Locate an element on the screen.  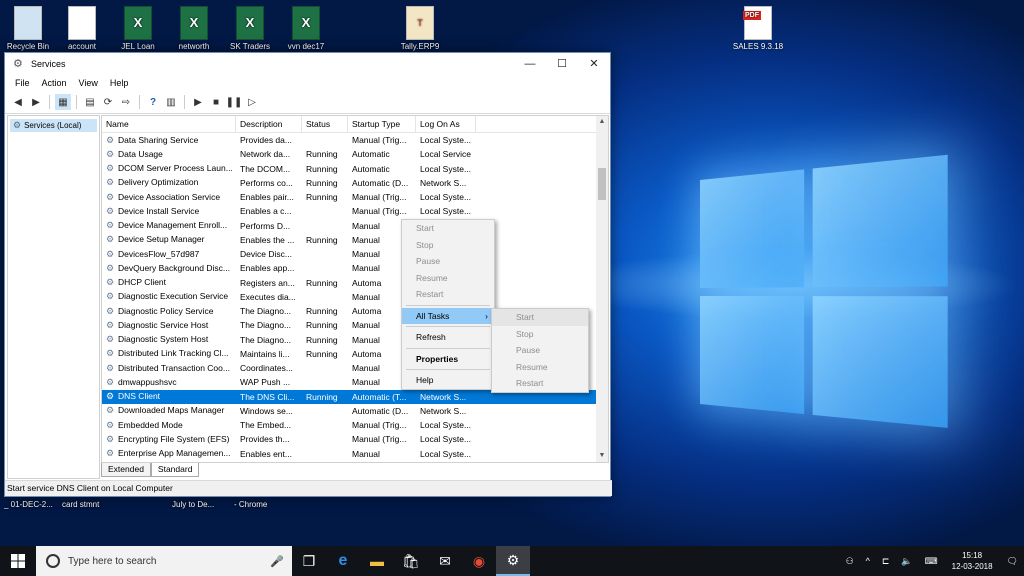
context-menu-stop: Stop is located at coordinates (448, 245).